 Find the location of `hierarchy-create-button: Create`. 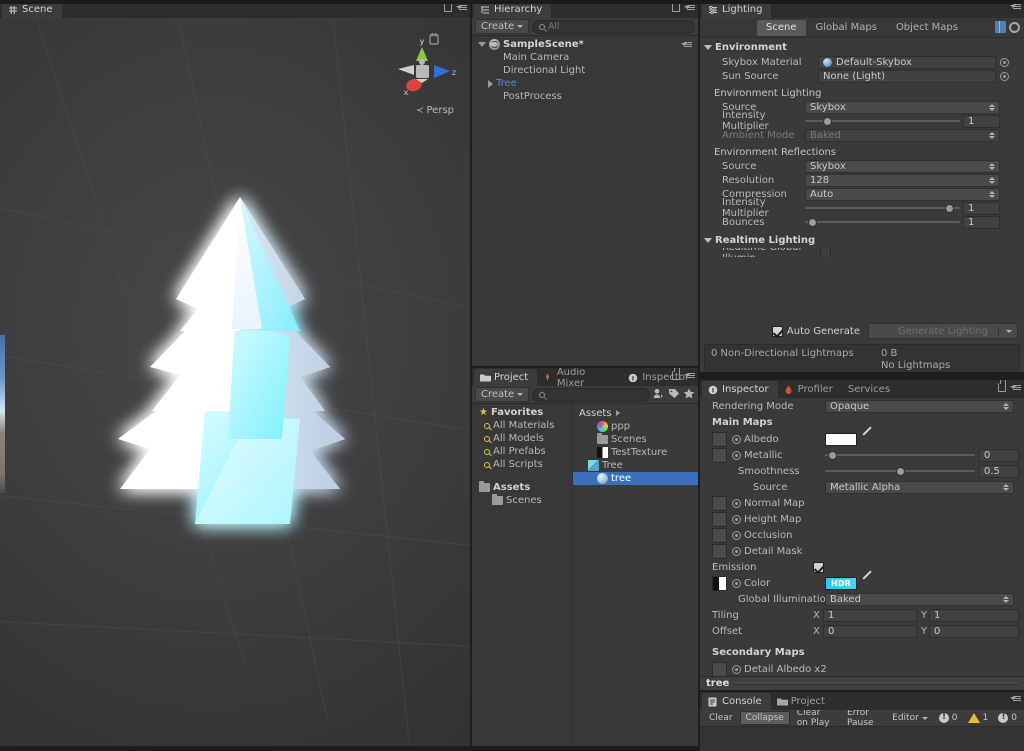

hierarchy-create-button: Create is located at coordinates (502, 26).